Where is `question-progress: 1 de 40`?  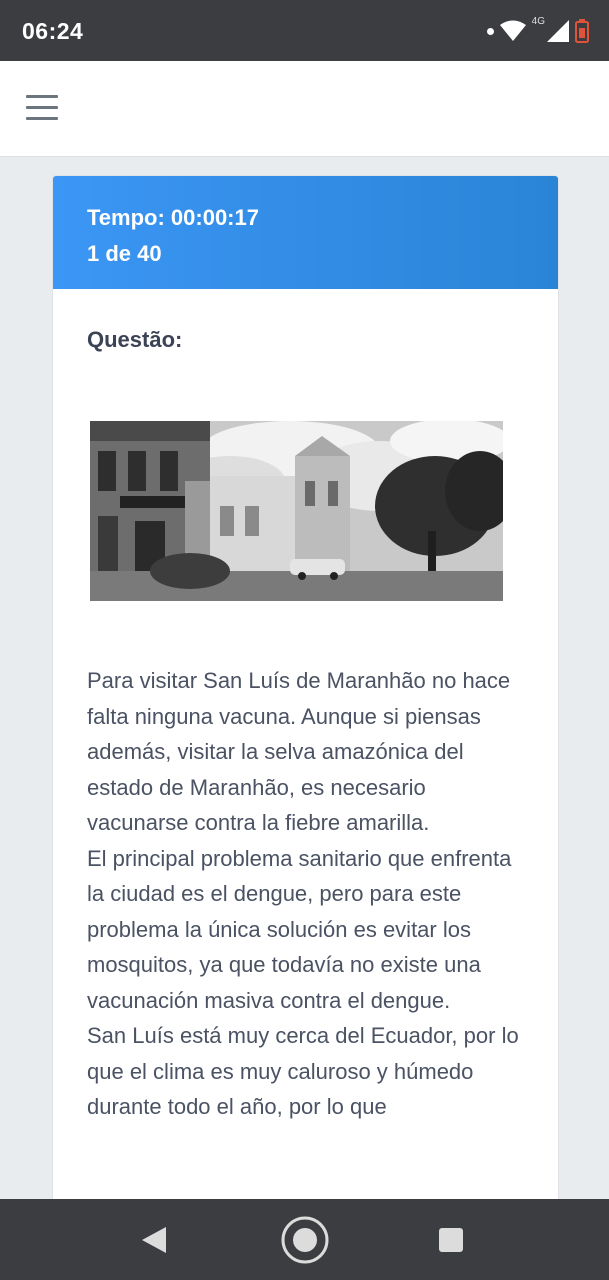
question-progress: 1 de 40 is located at coordinates (124, 253).